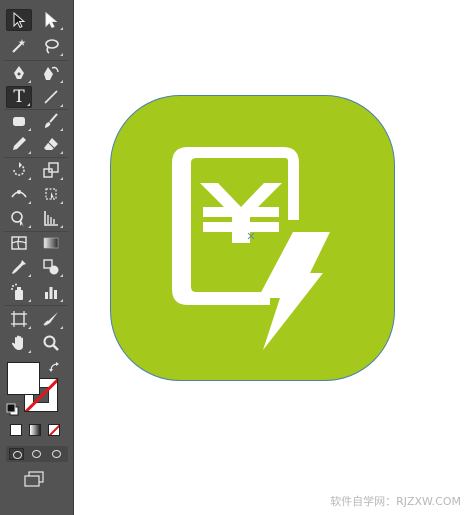 The width and height of the screenshot is (469, 515). I want to click on line-segment-icon, so click(51, 97).